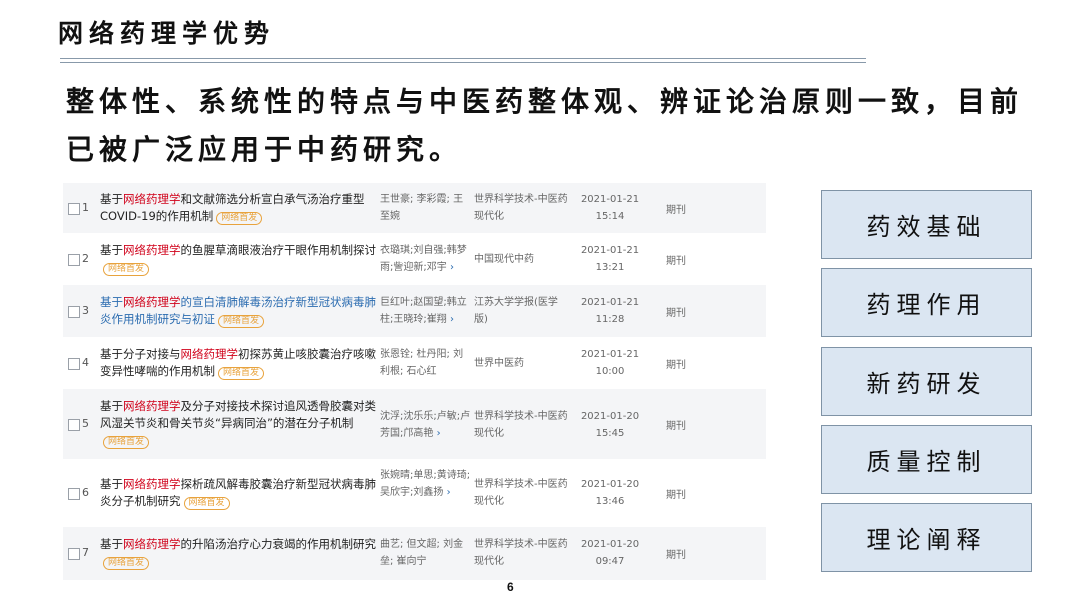 This screenshot has height=608, width=1080. What do you see at coordinates (426, 208) in the screenshot?
I see `result-authors: 王世豪; 李彩霞; 王至婉` at bounding box center [426, 208].